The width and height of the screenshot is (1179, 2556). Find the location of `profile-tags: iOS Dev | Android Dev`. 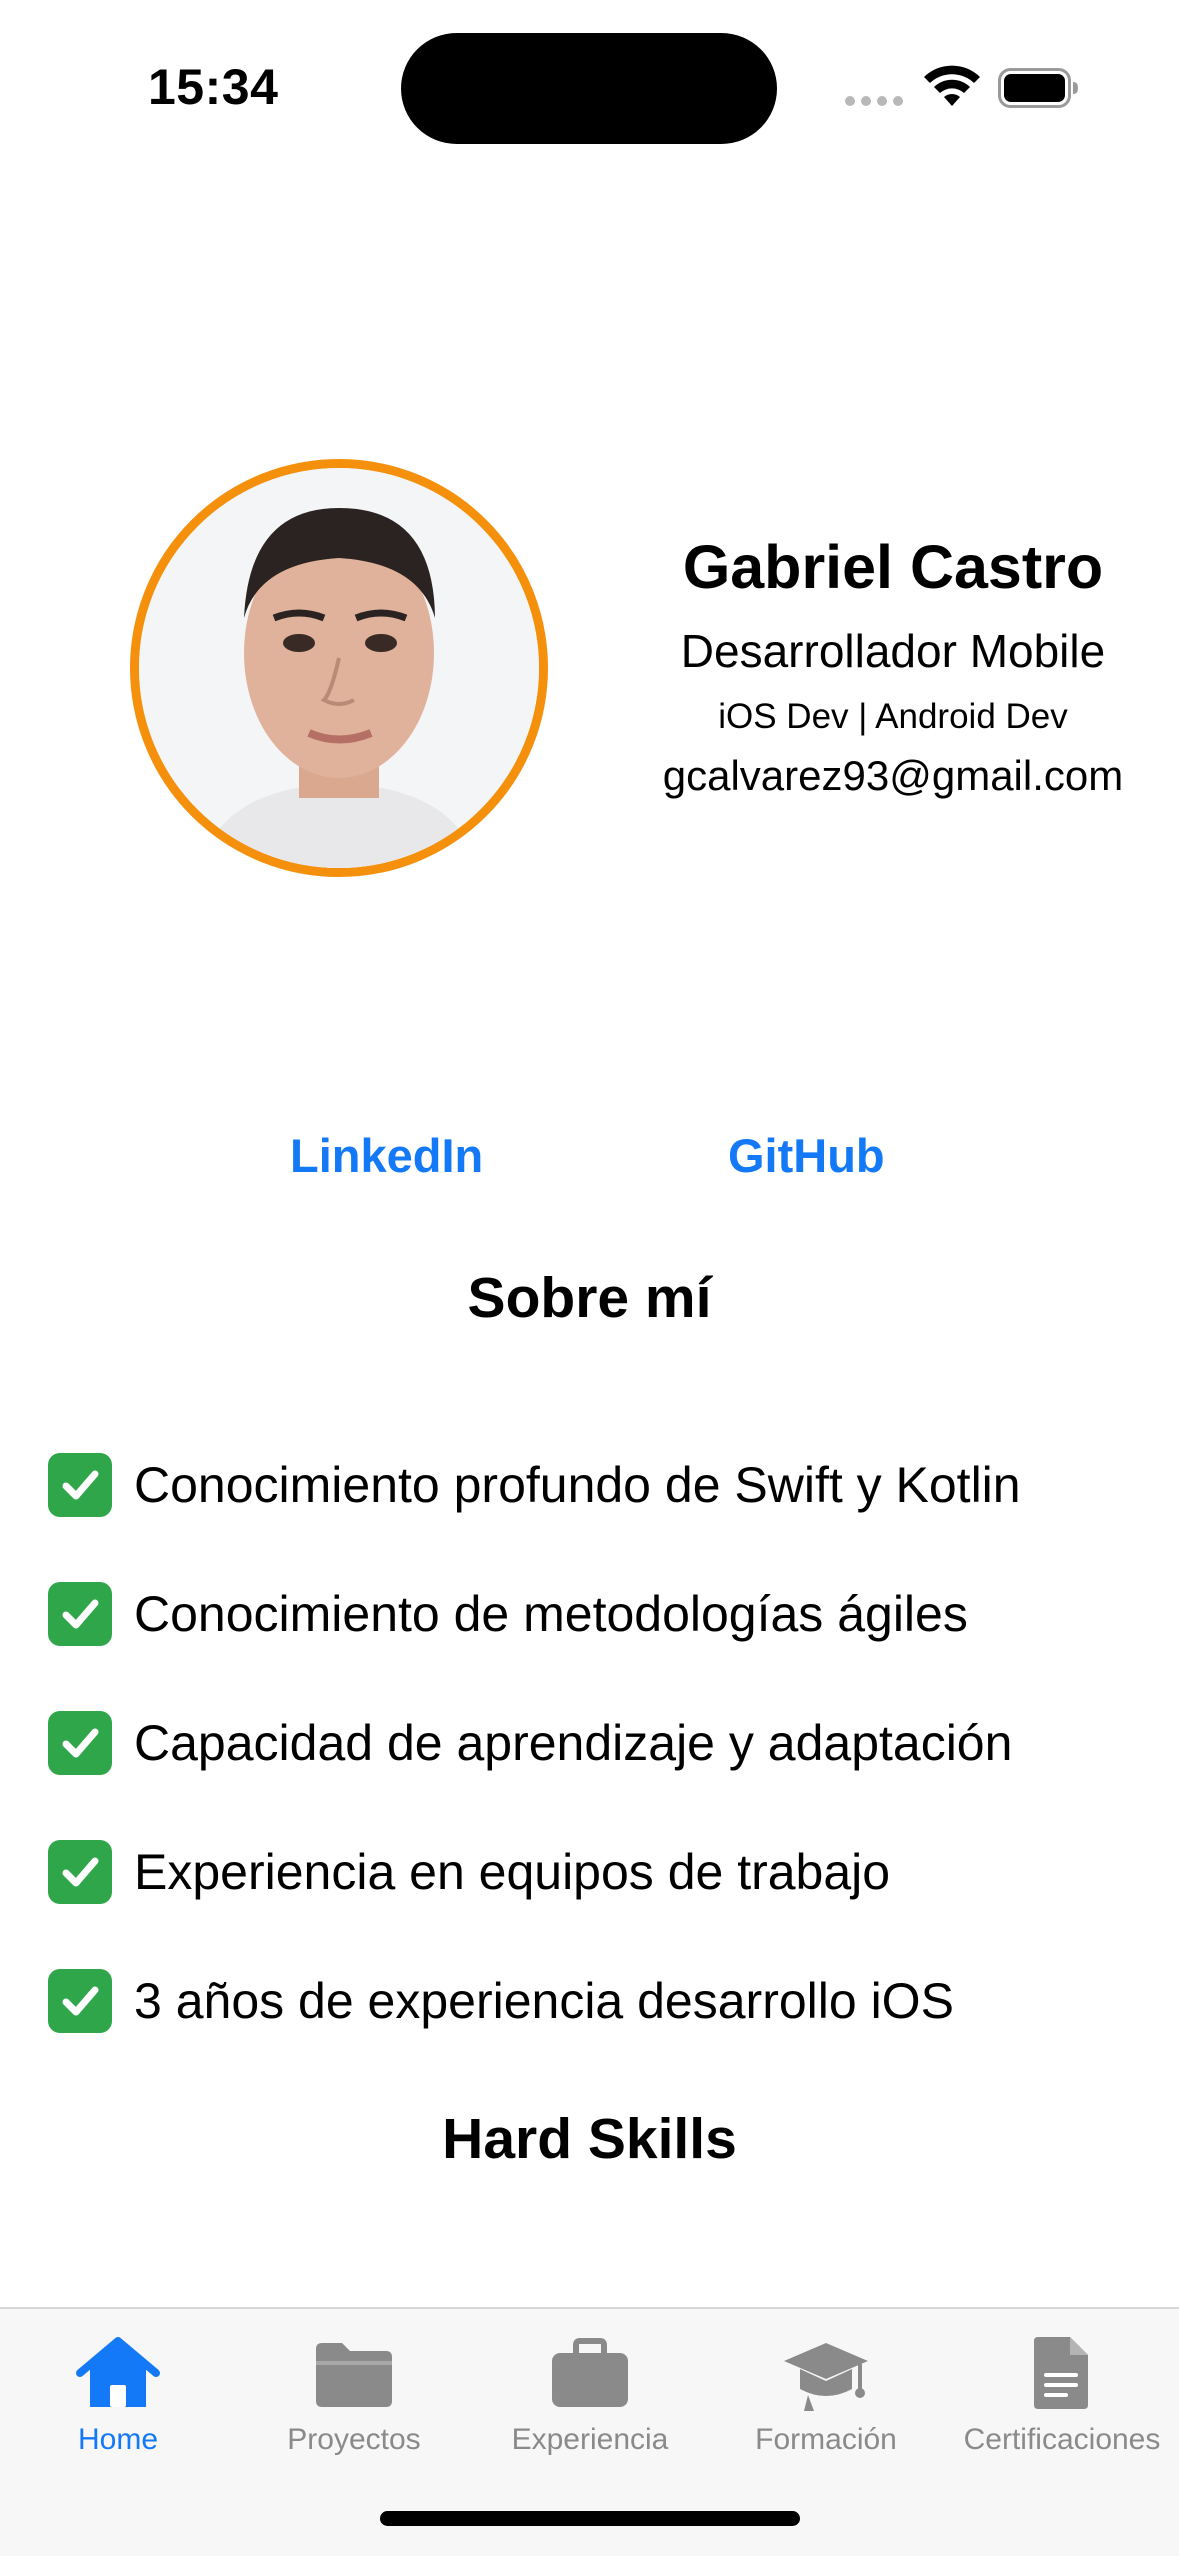

profile-tags: iOS Dev | Android Dev is located at coordinates (893, 716).